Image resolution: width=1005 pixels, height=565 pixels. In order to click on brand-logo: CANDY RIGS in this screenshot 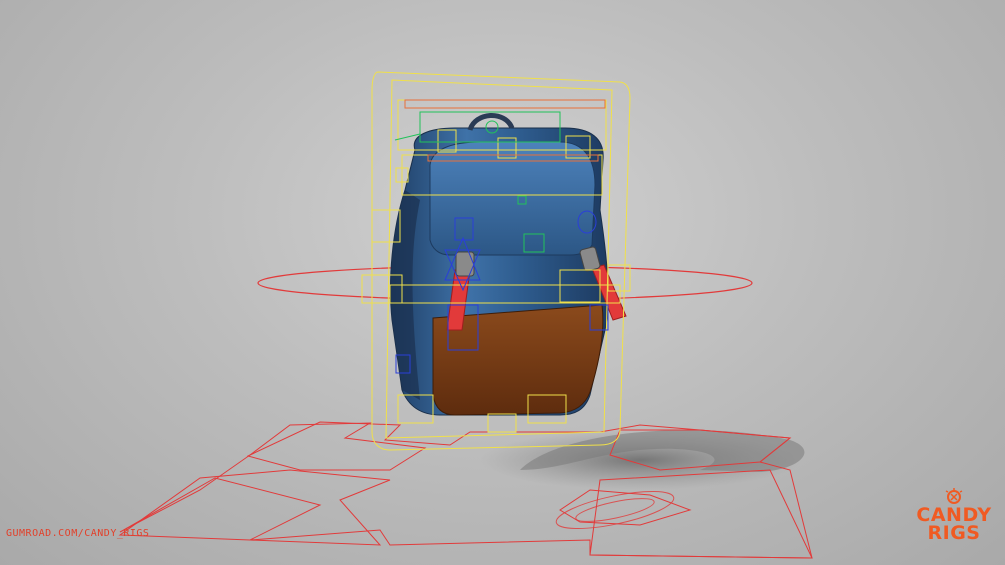, I will do `click(954, 516)`.